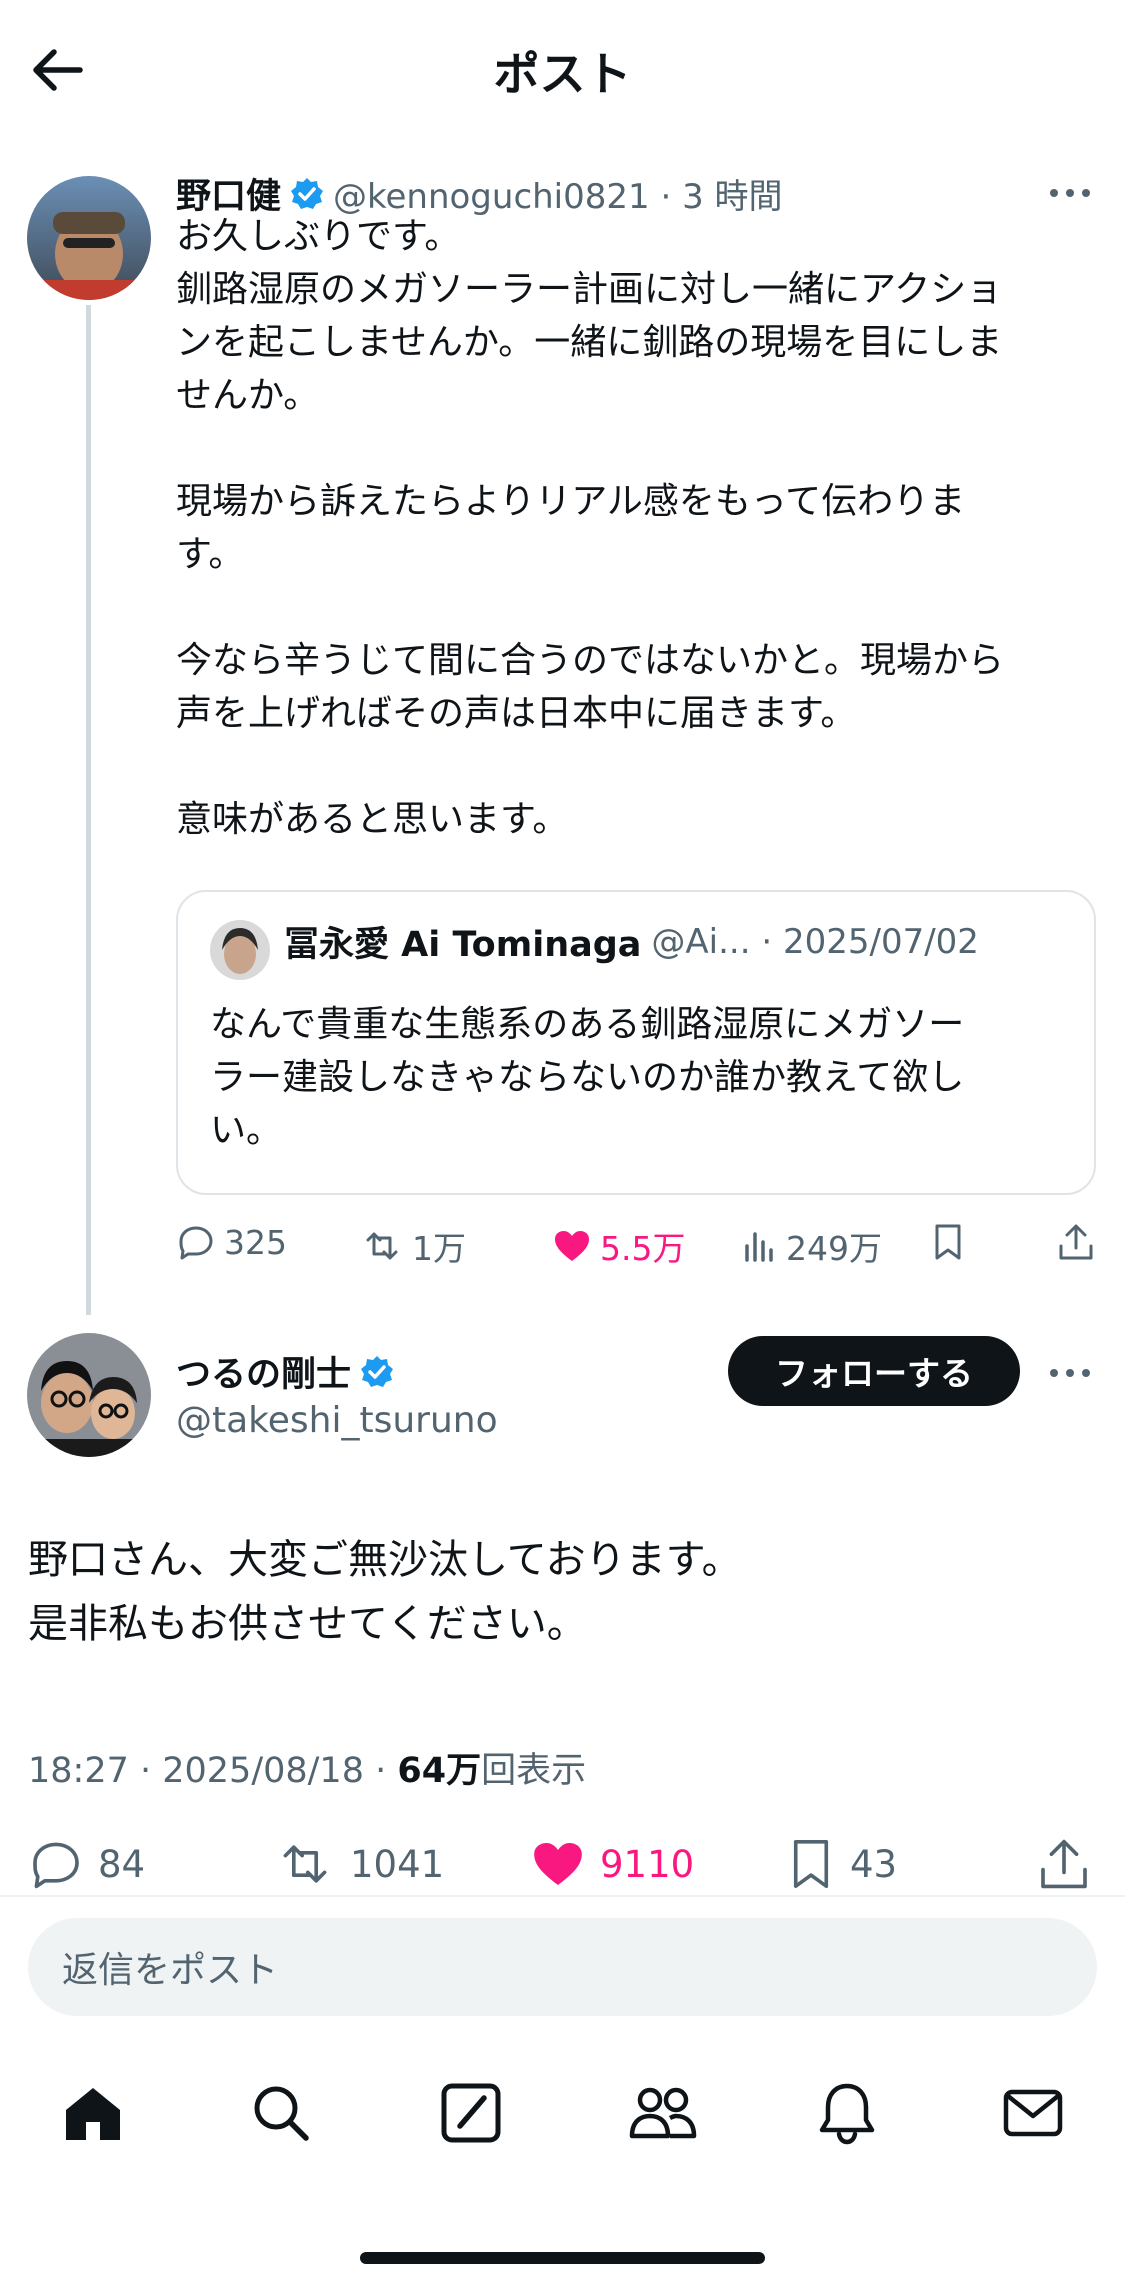 This screenshot has width=1125, height=2290. Describe the element at coordinates (760, 1246) in the screenshot. I see `analytics-icon` at that location.